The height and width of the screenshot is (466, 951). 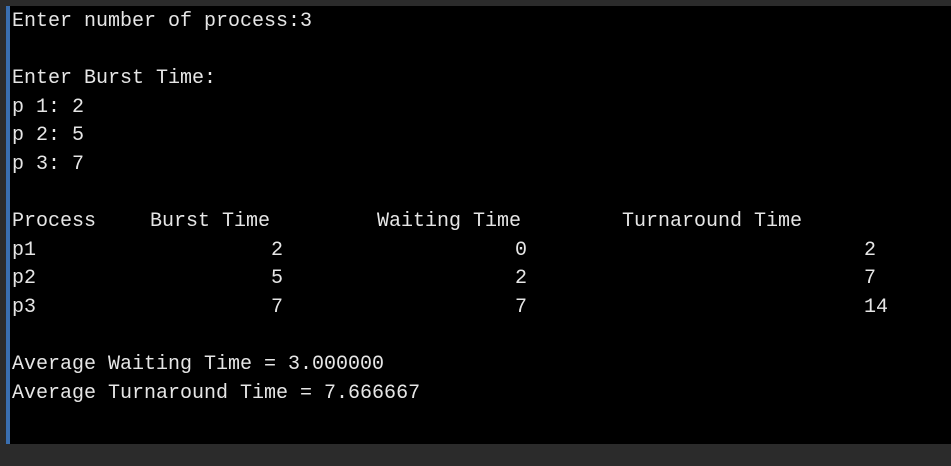 What do you see at coordinates (48, 107) in the screenshot?
I see `burst-input-line: p 1: 2` at bounding box center [48, 107].